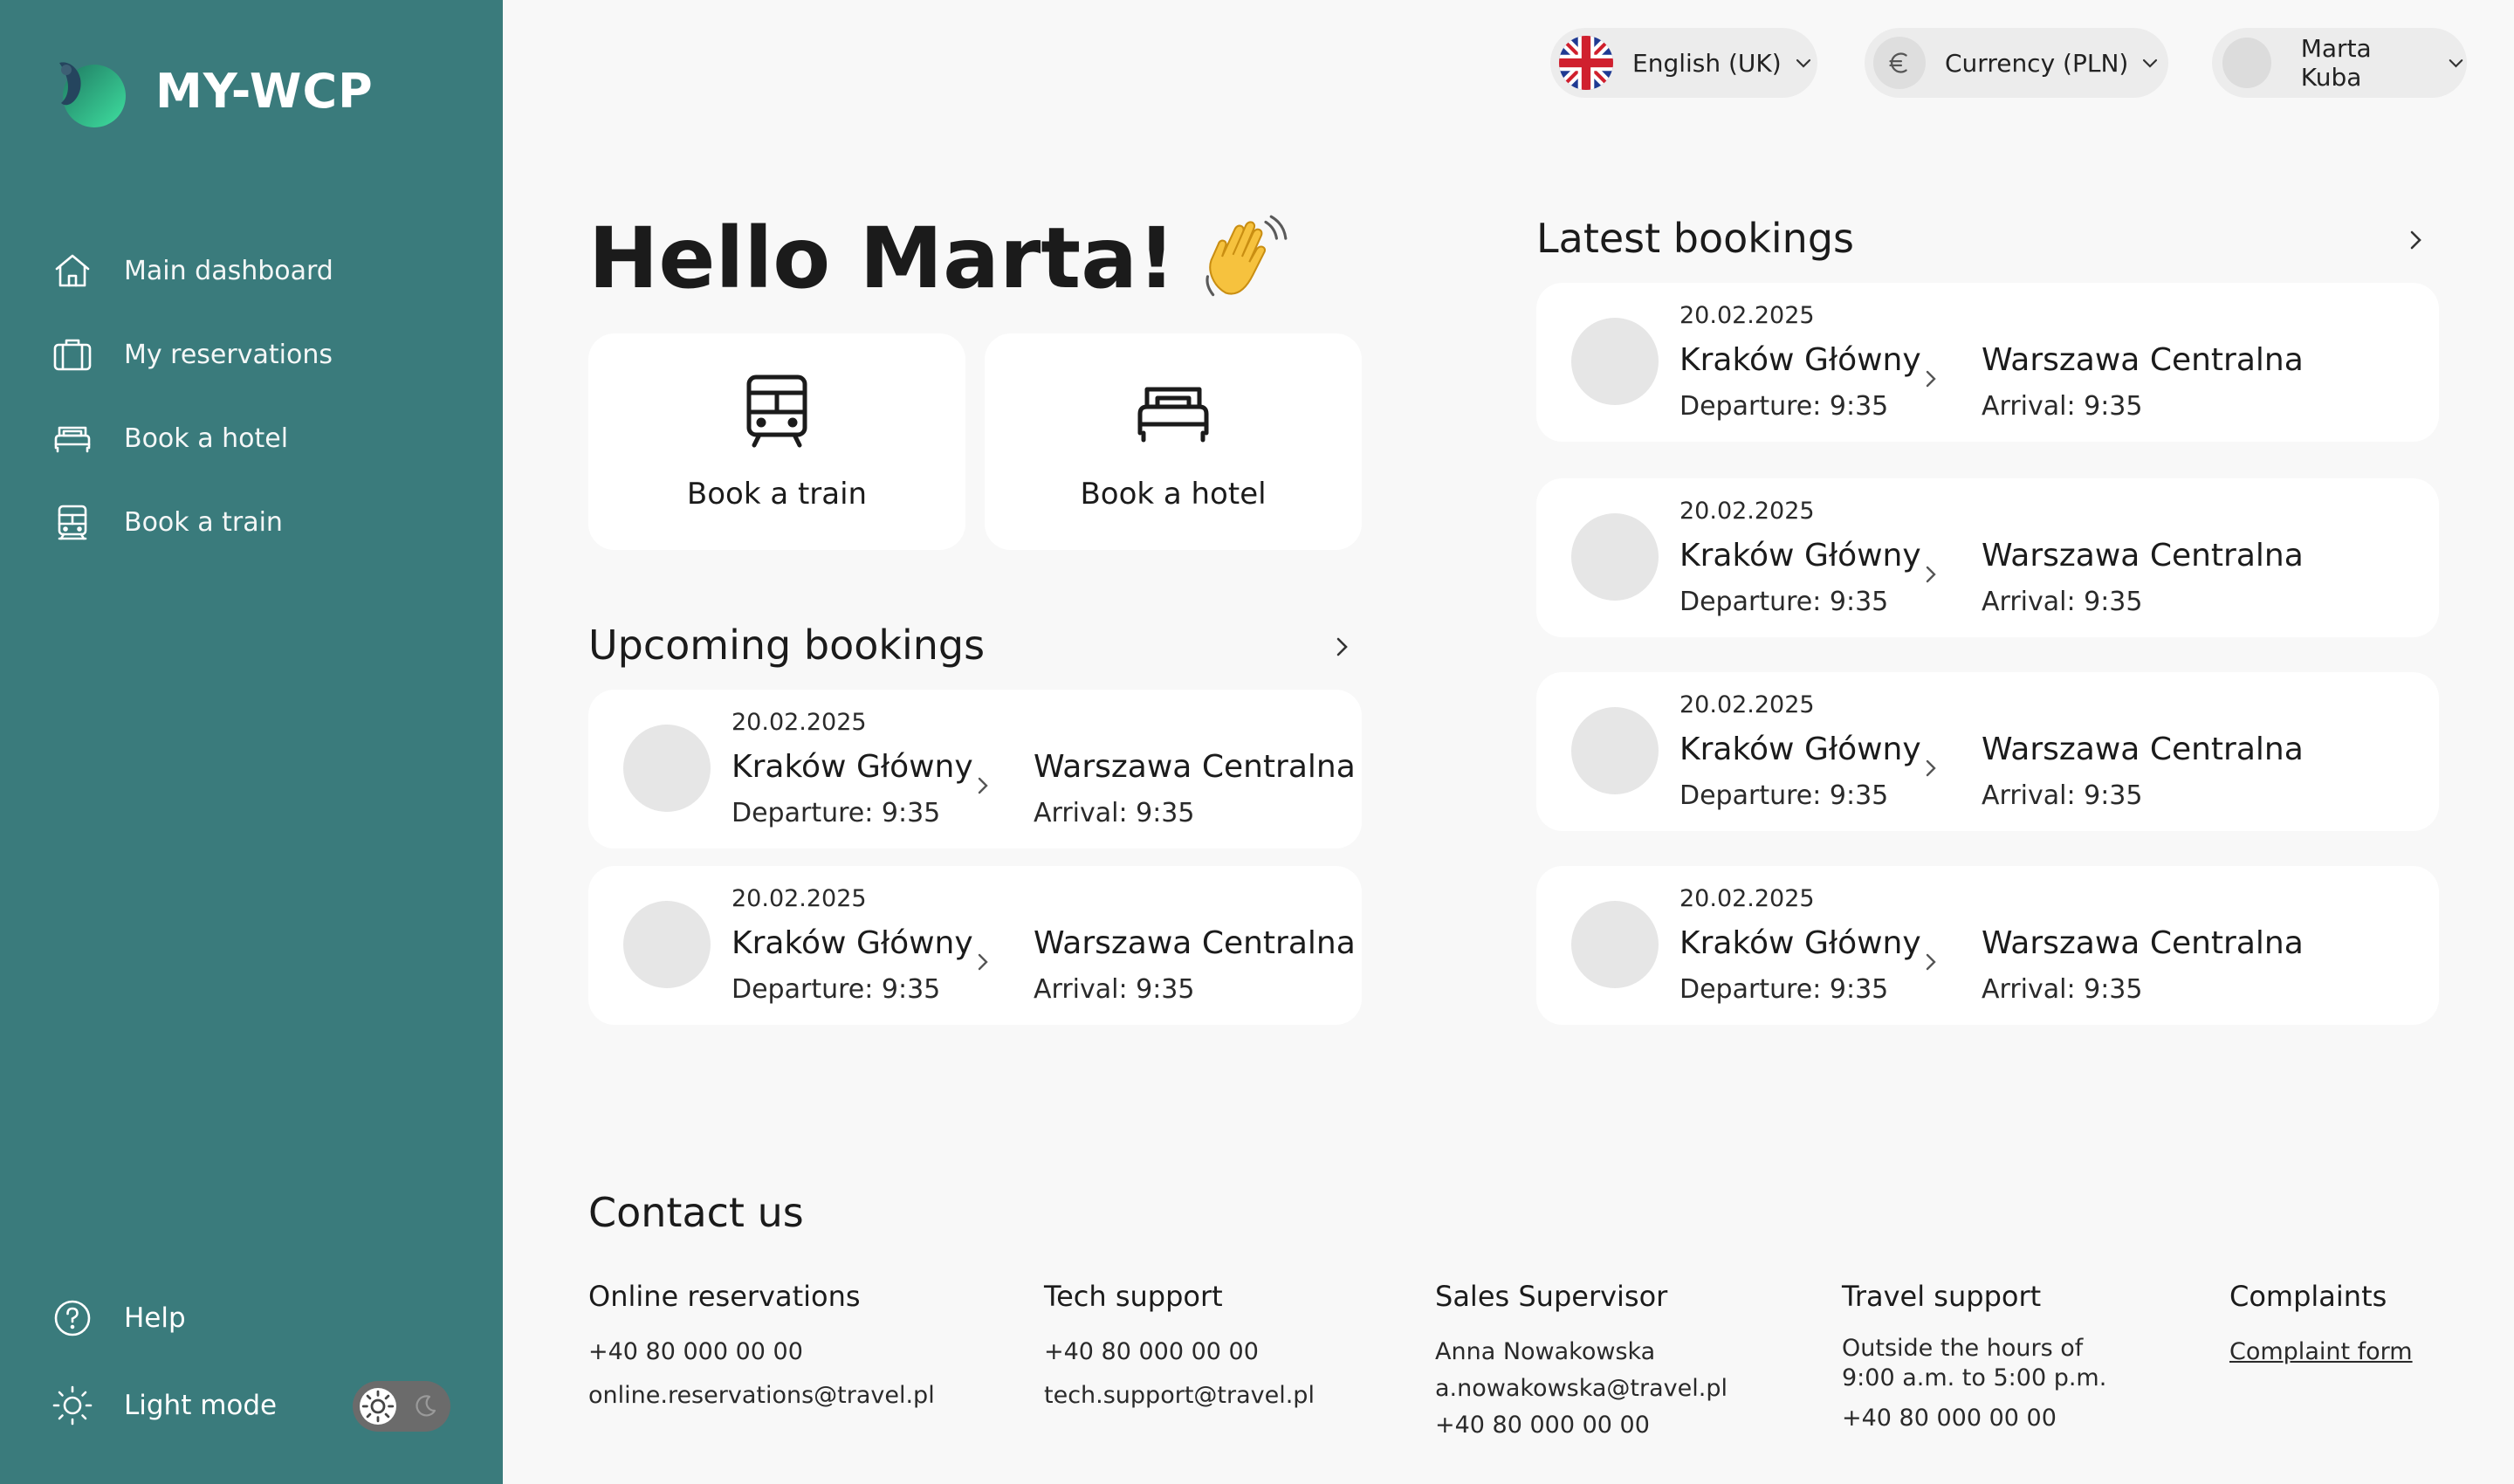 The height and width of the screenshot is (1484, 2514). I want to click on currency-label: Currency (PLN), so click(2037, 63).